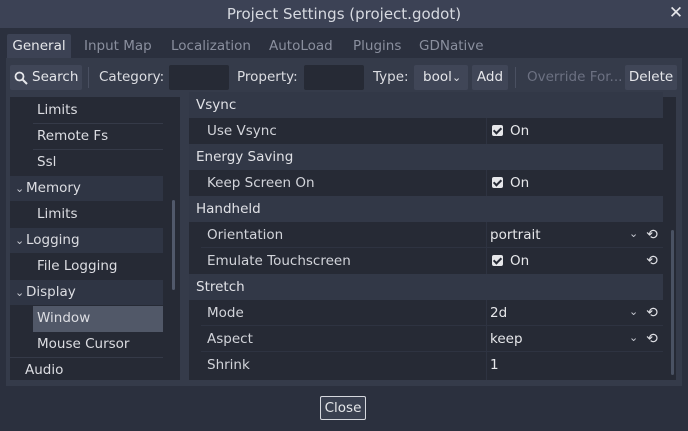  Describe the element at coordinates (301, 46) in the screenshot. I see `tab-autoload: AutoLoad` at that location.